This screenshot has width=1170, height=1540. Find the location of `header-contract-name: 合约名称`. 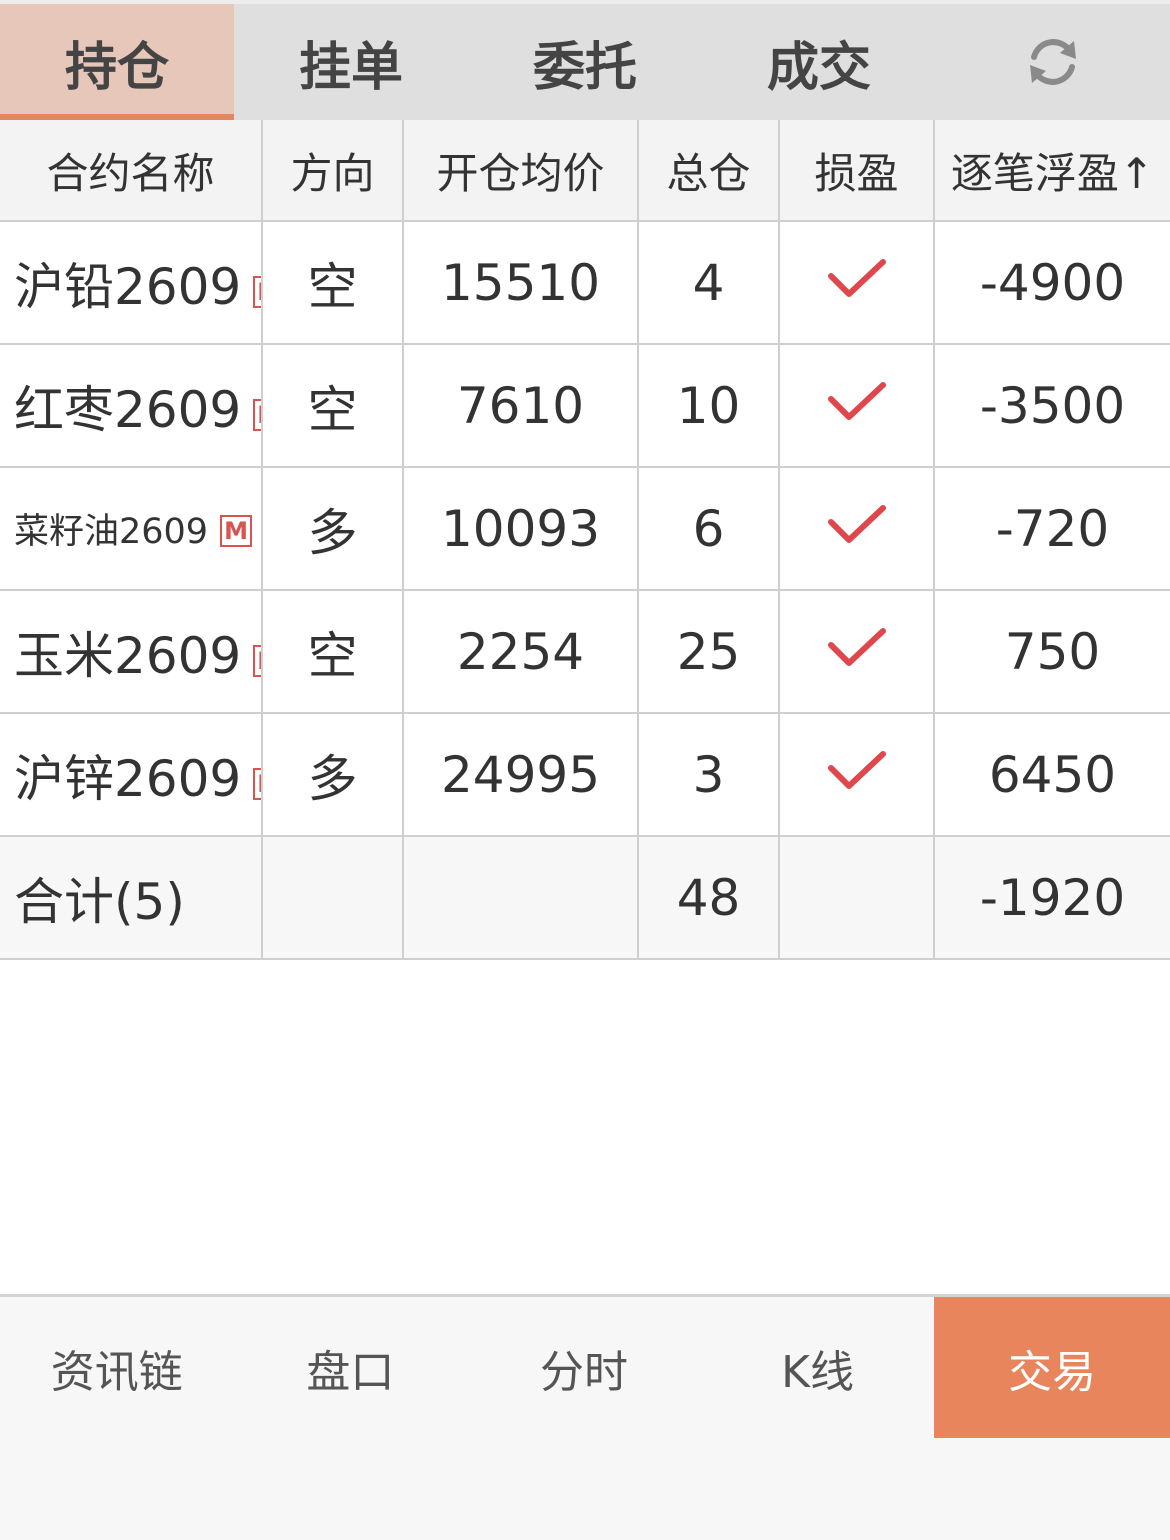

header-contract-name: 合约名称 is located at coordinates (131, 171).